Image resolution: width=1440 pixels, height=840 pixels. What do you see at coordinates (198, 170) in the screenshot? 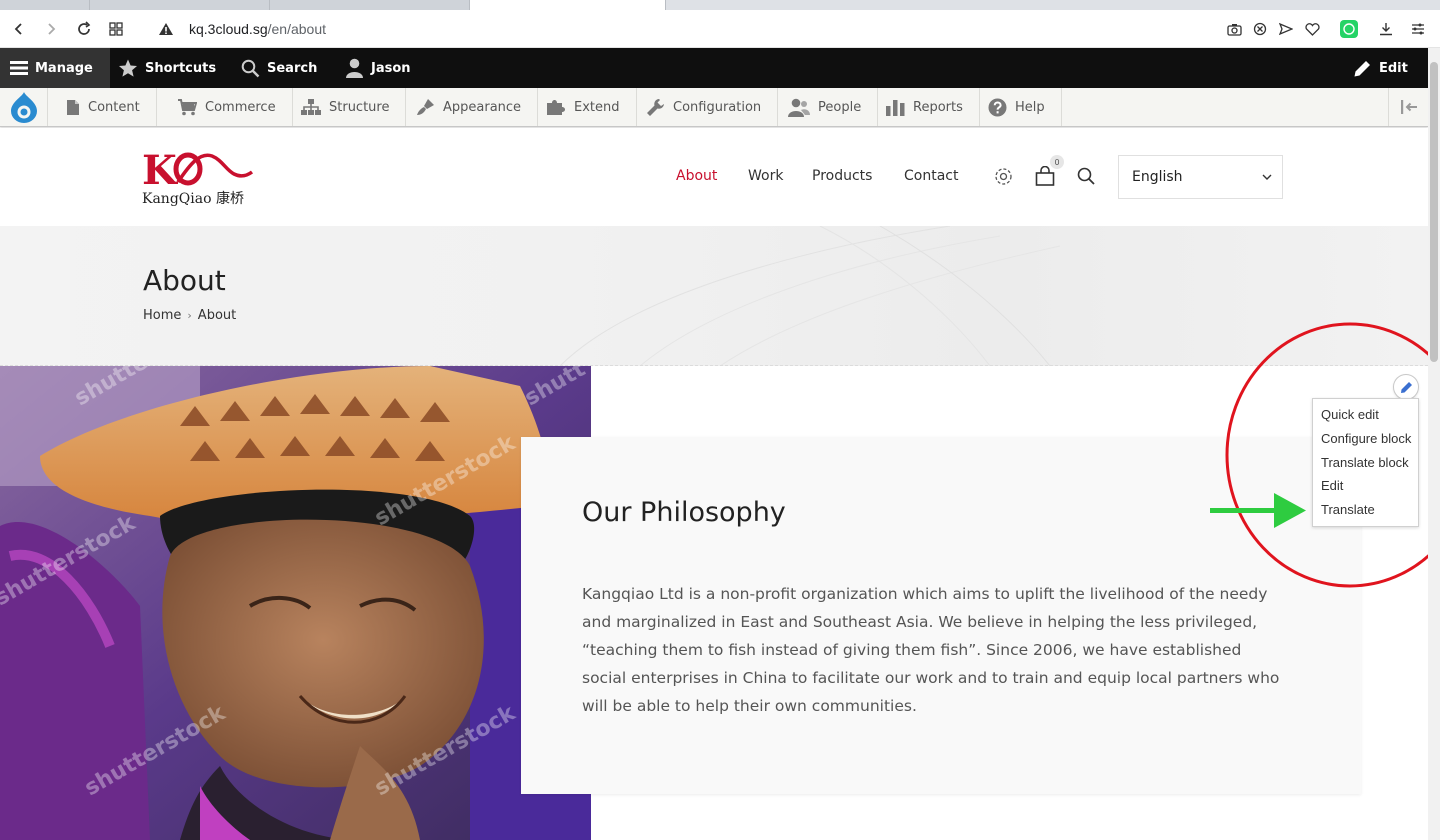
I see `kangqiao-logo-icon: K` at bounding box center [198, 170].